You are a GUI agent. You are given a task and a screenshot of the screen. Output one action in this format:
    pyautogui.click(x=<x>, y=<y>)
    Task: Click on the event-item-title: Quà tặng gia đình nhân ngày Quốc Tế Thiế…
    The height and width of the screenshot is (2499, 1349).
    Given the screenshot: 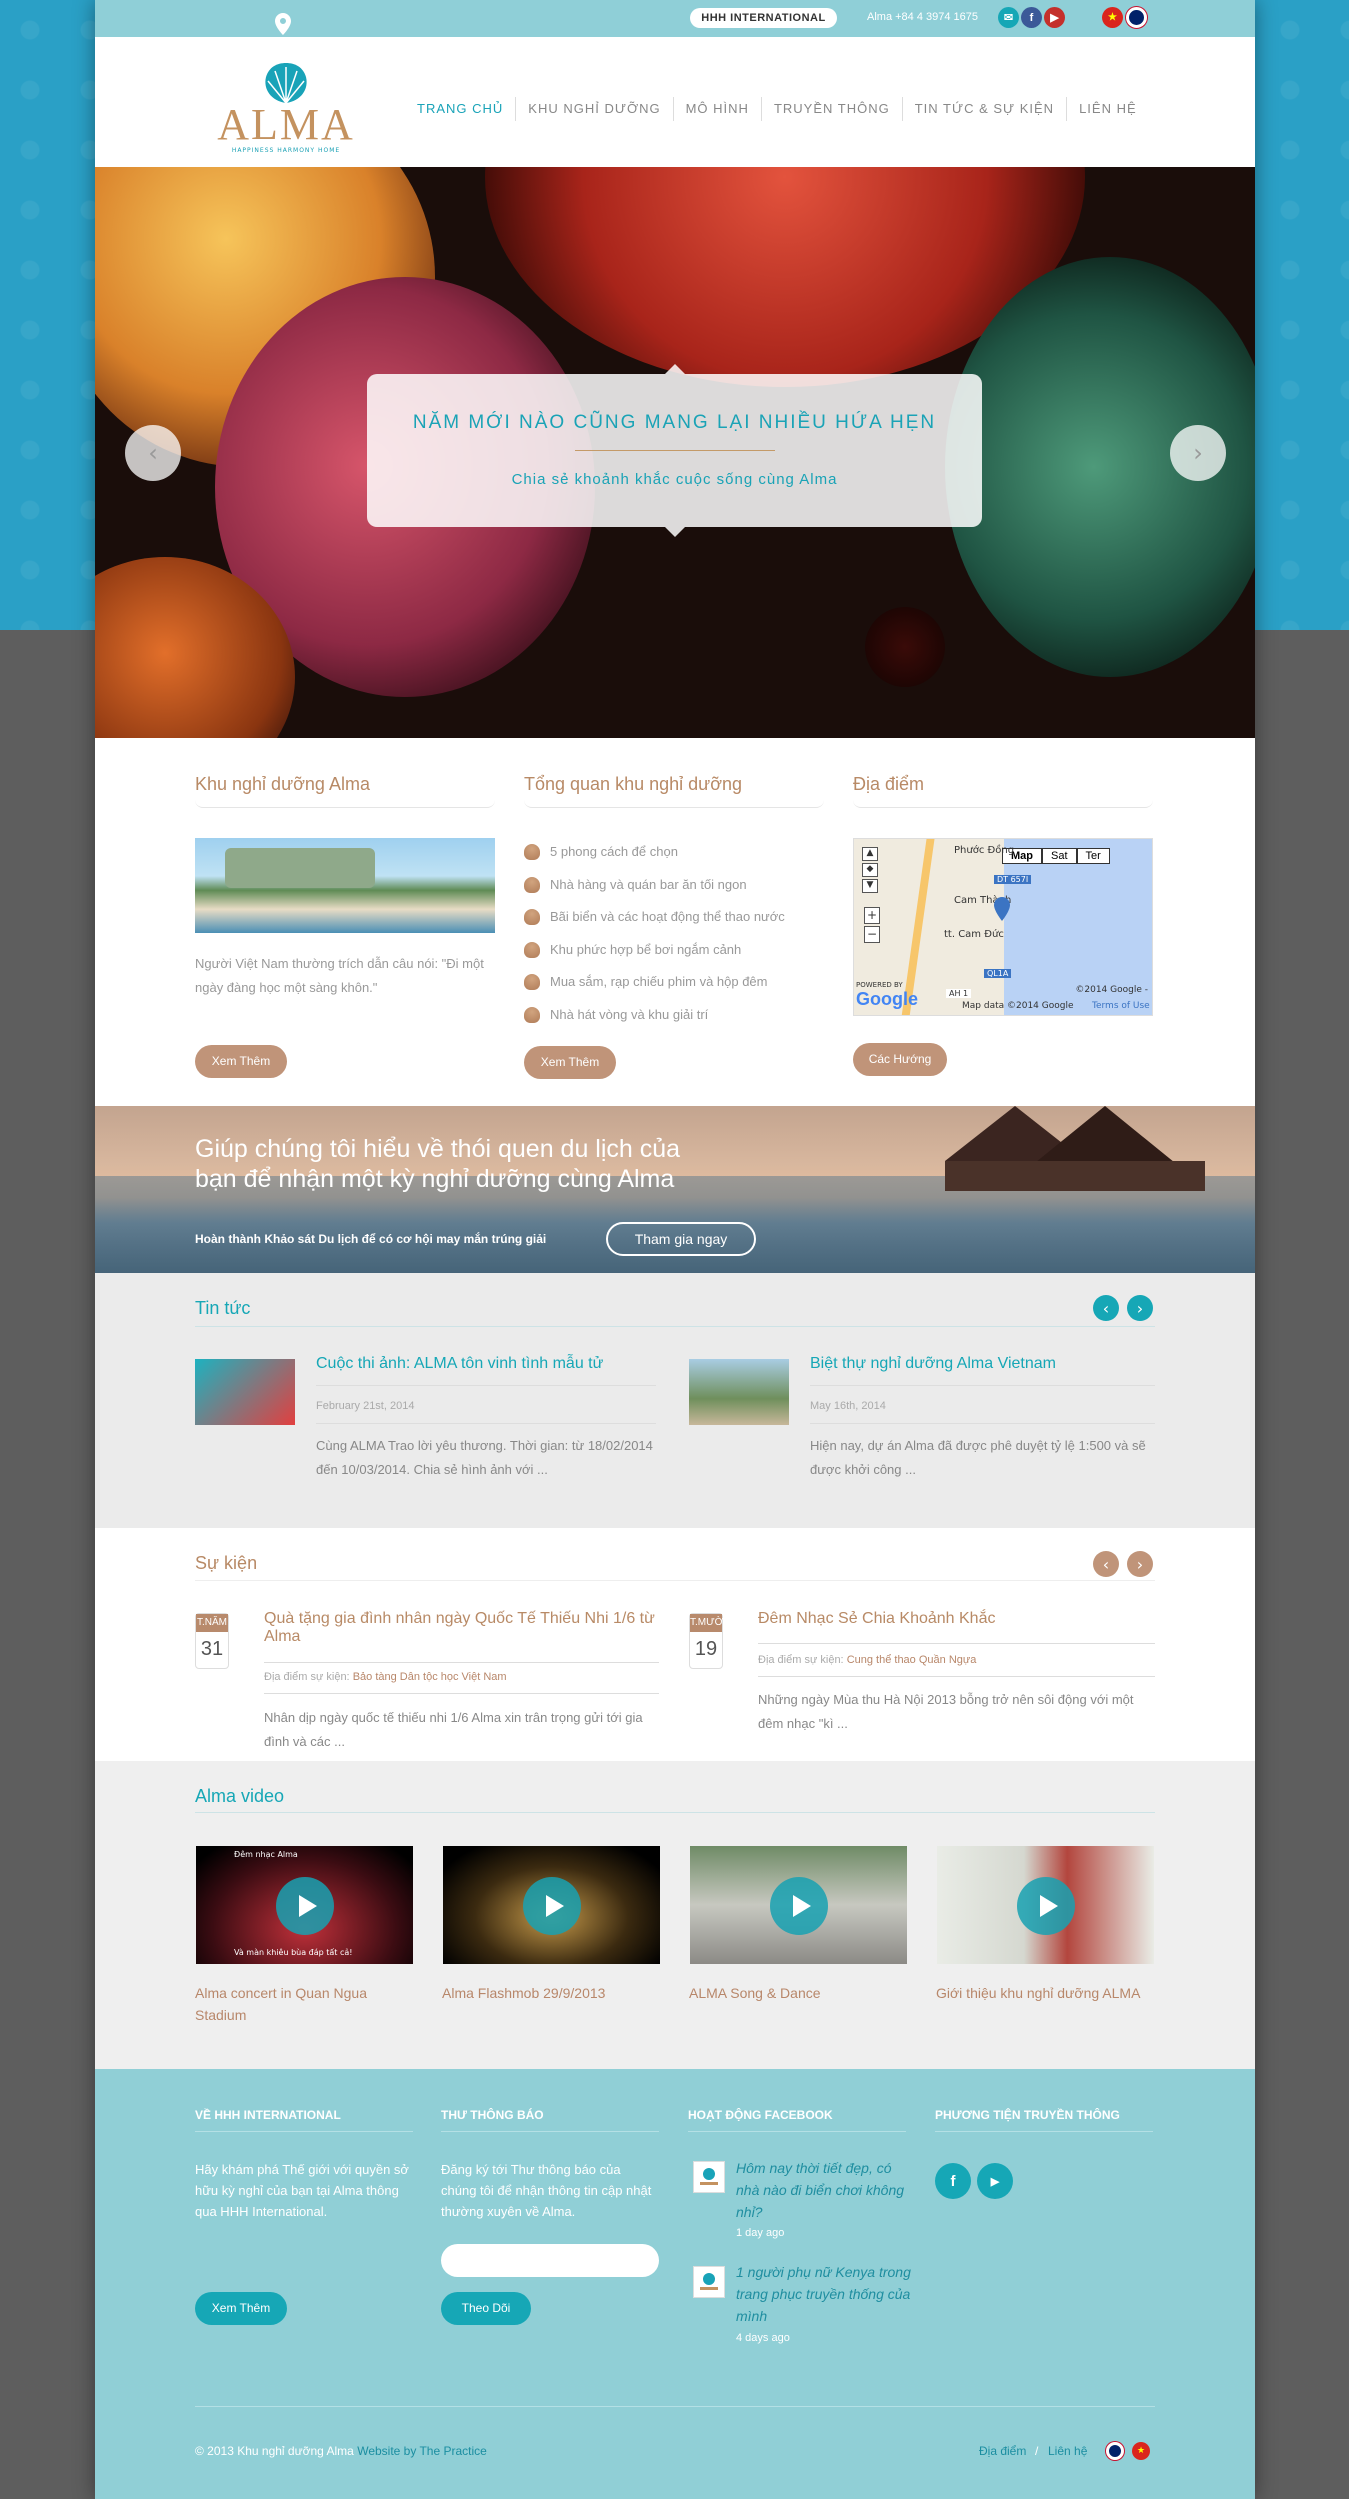 What is the action you would take?
    pyautogui.click(x=461, y=1628)
    